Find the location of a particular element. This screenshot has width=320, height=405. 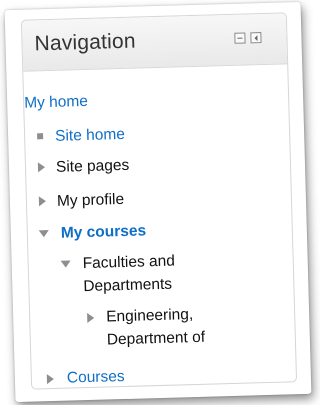

hide-block-icon is located at coordinates (256, 38).